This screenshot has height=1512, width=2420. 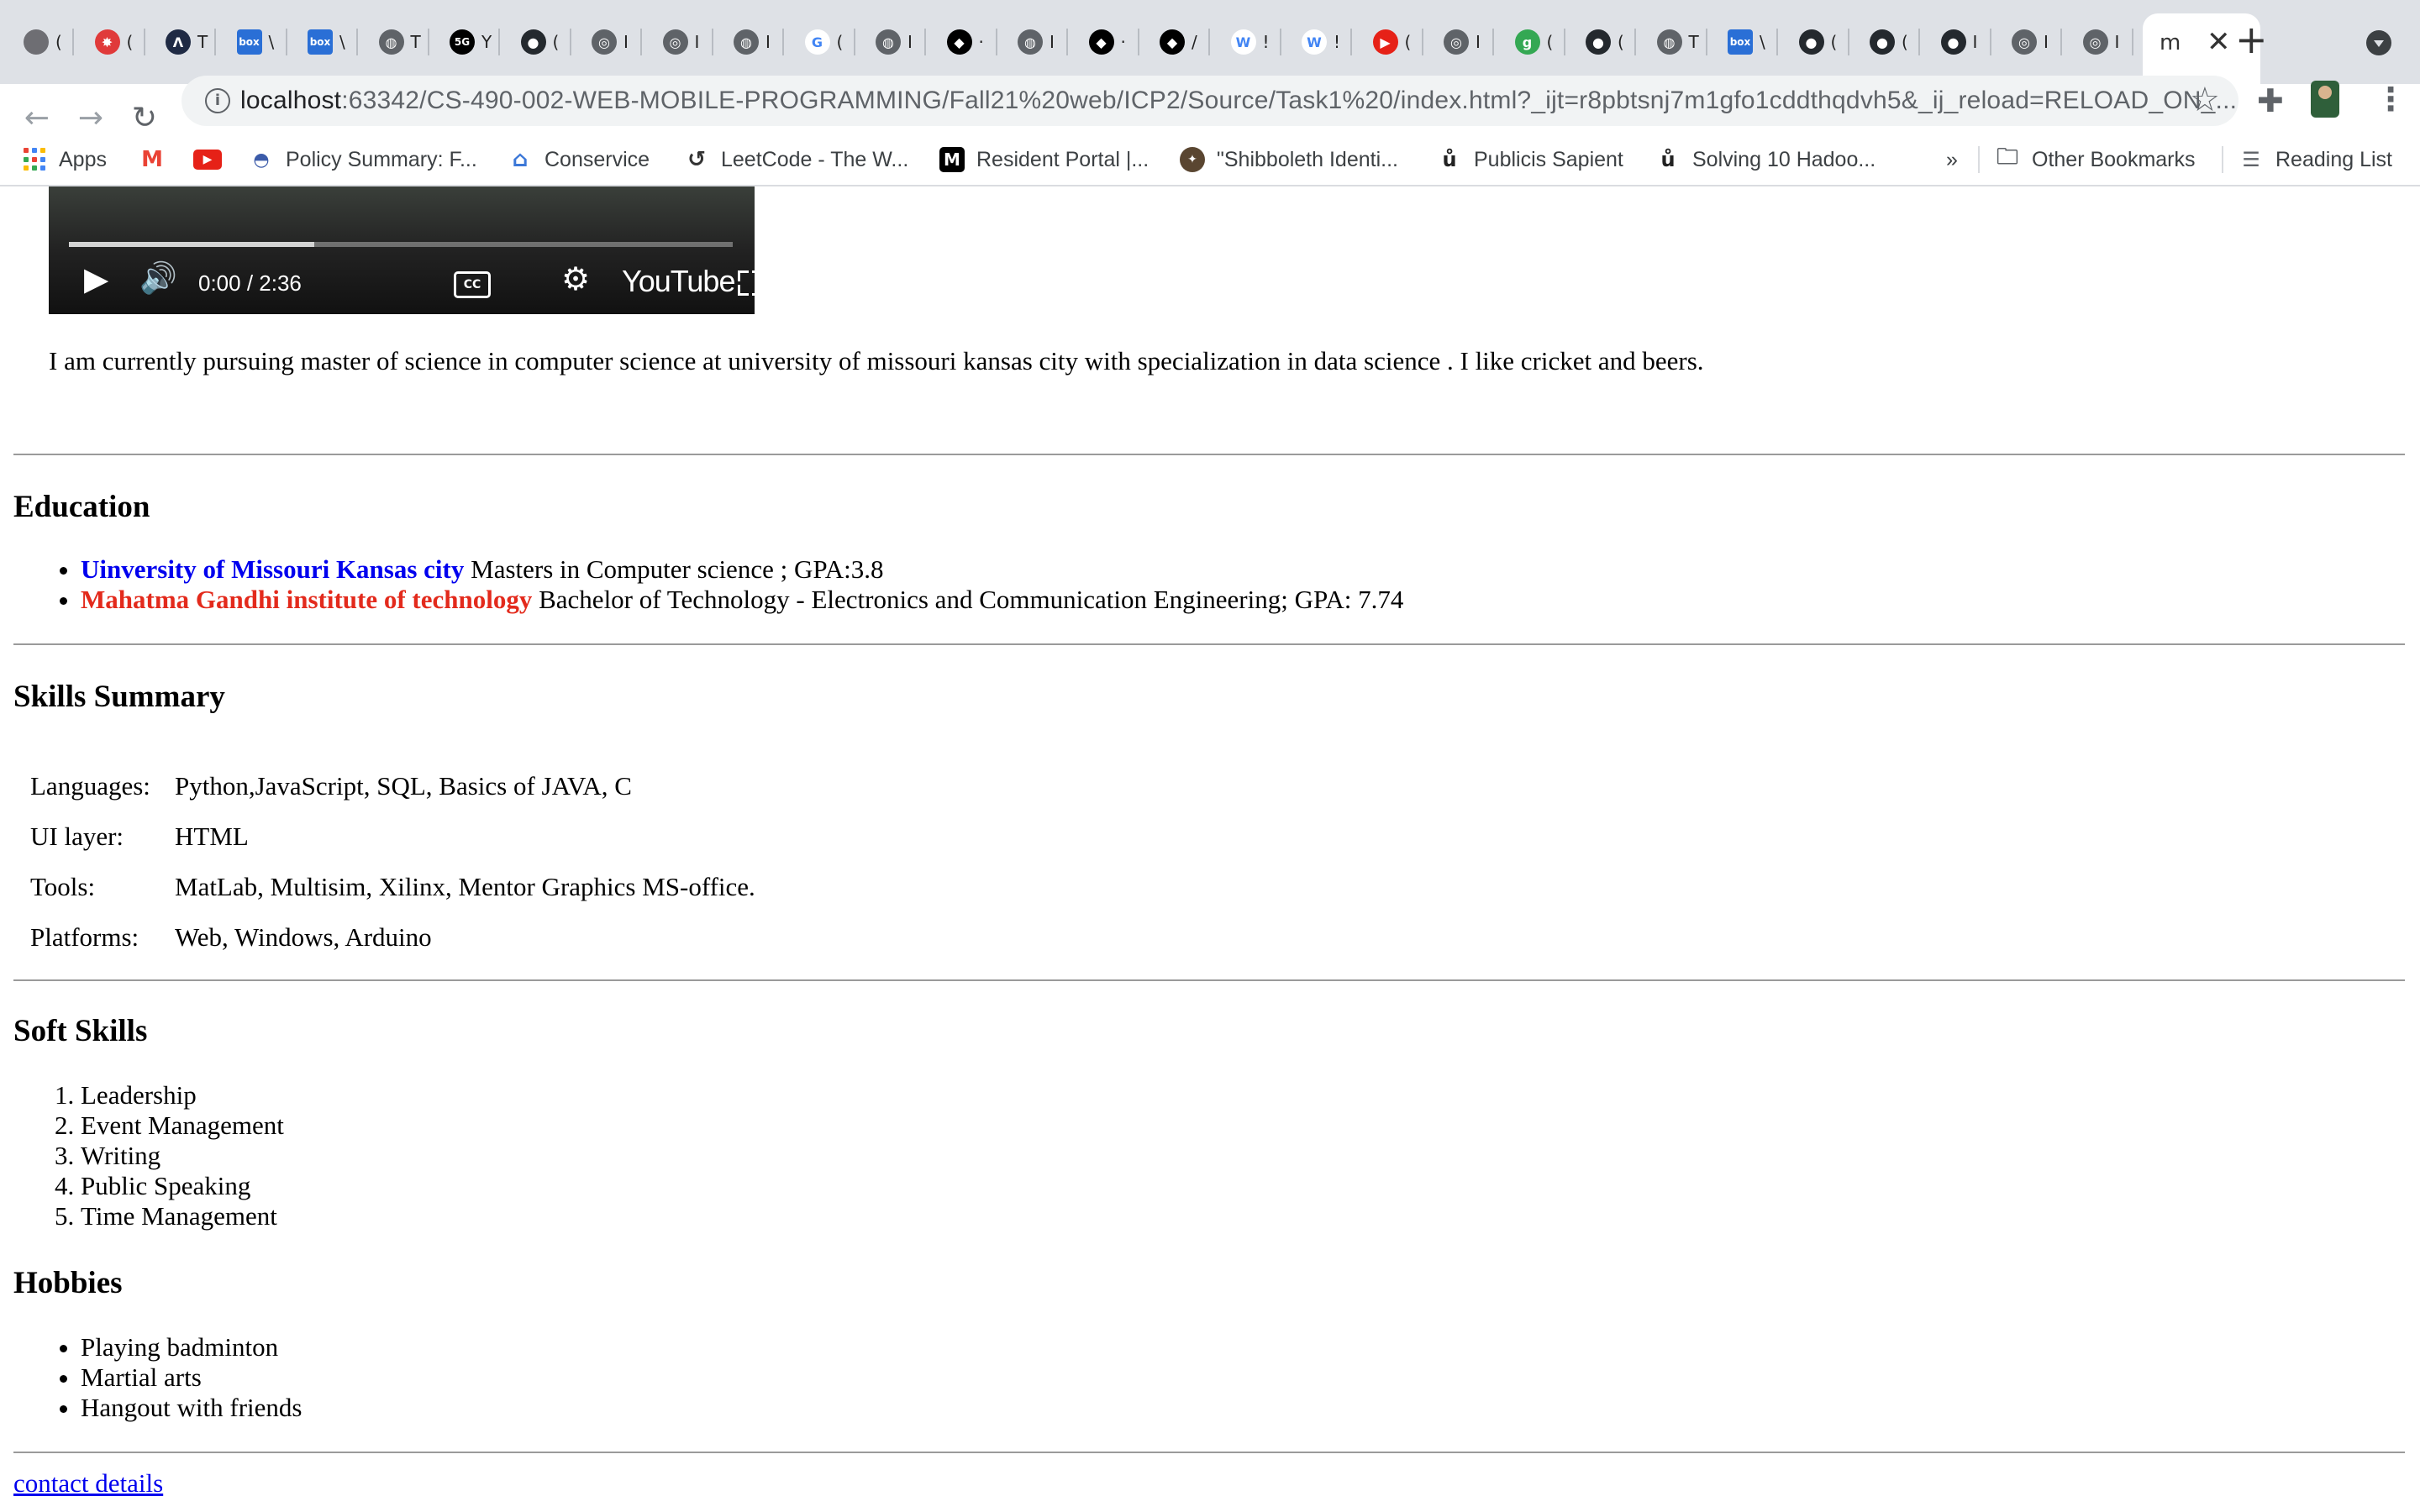 What do you see at coordinates (158, 278) in the screenshot?
I see `volume-icon: 🔊` at bounding box center [158, 278].